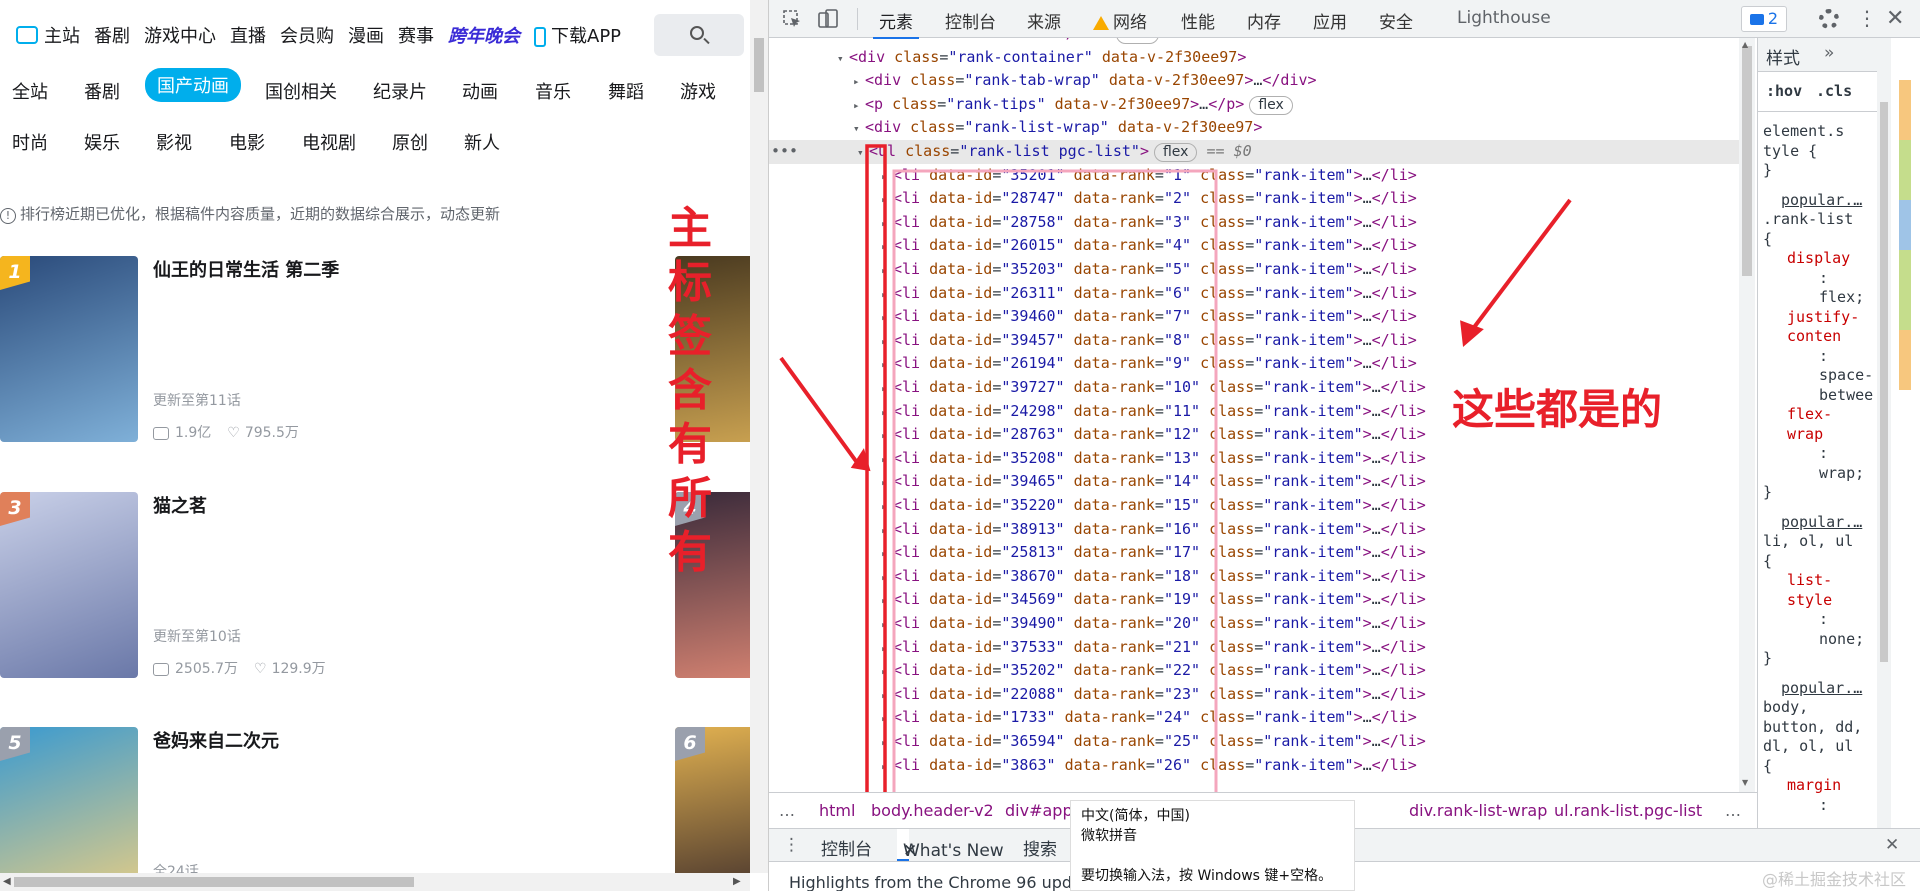 This screenshot has width=1920, height=891. Describe the element at coordinates (484, 35) in the screenshot. I see `nav-event-logo: 跨年晚会` at that location.